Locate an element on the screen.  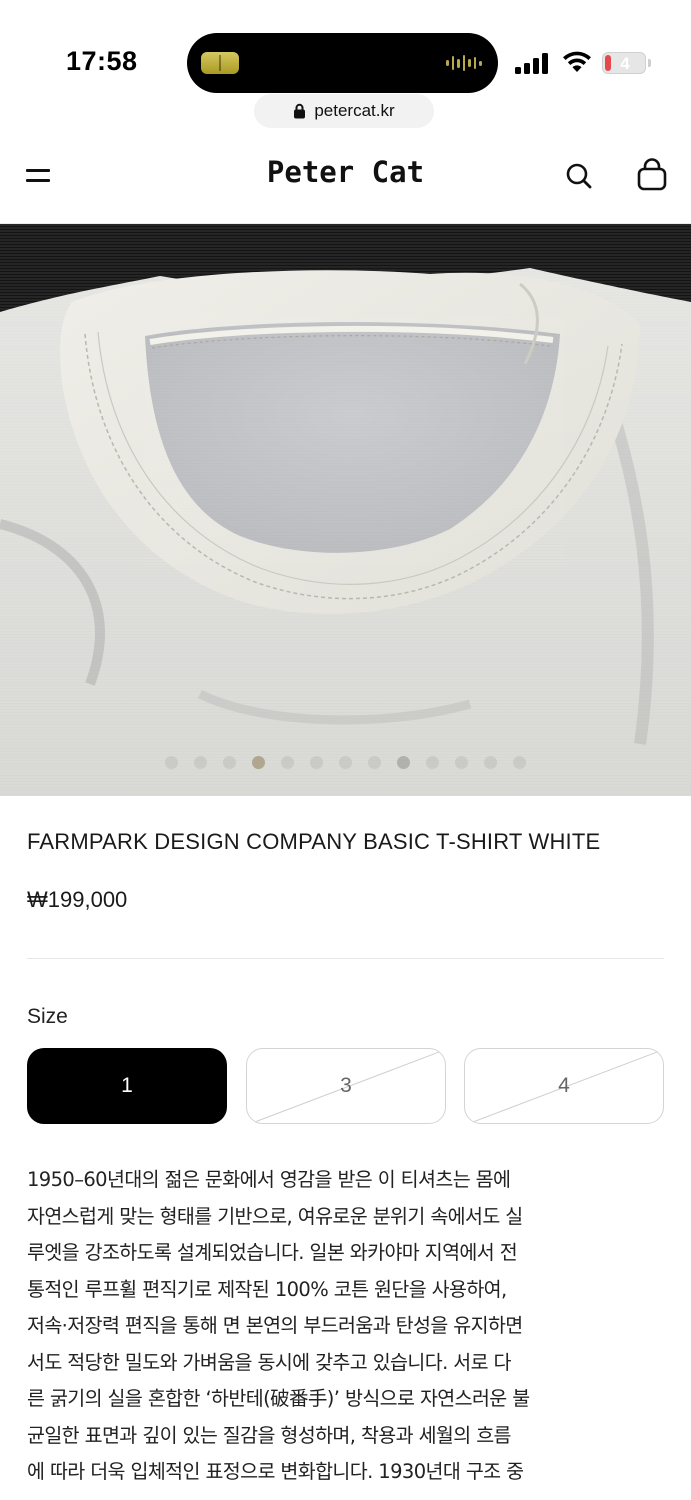
size-option-label: 1 is located at coordinates (127, 1085).